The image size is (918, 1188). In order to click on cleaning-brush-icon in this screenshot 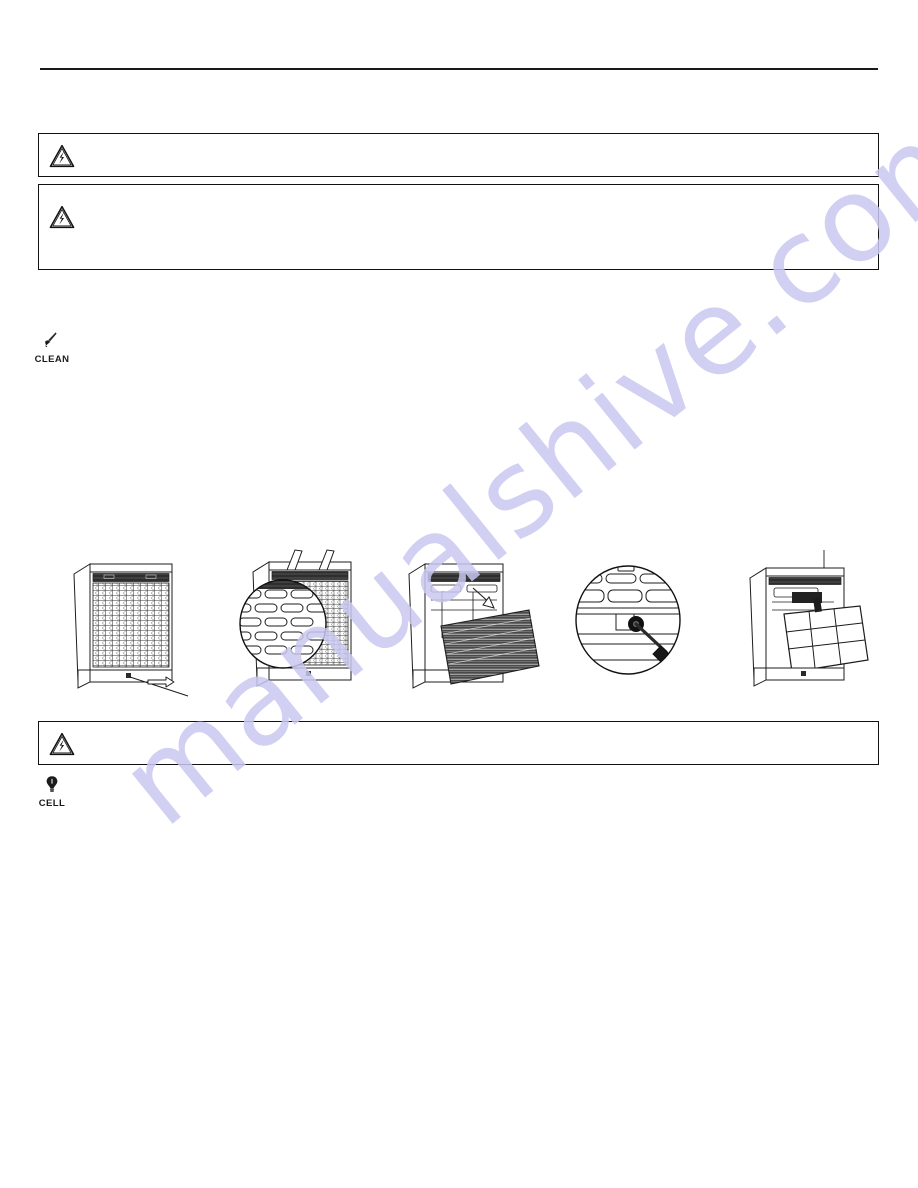, I will do `click(52, 342)`.